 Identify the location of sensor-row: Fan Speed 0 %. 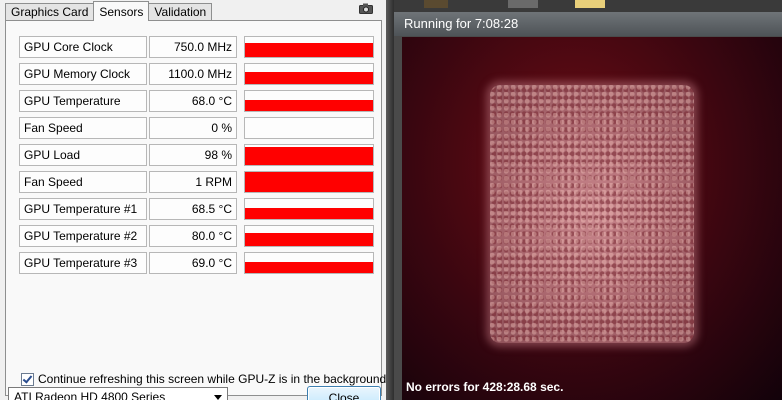
(199, 128).